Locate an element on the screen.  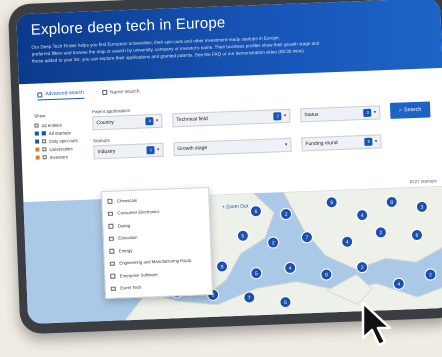
option-label: Enterprise Software is located at coordinates (138, 275).